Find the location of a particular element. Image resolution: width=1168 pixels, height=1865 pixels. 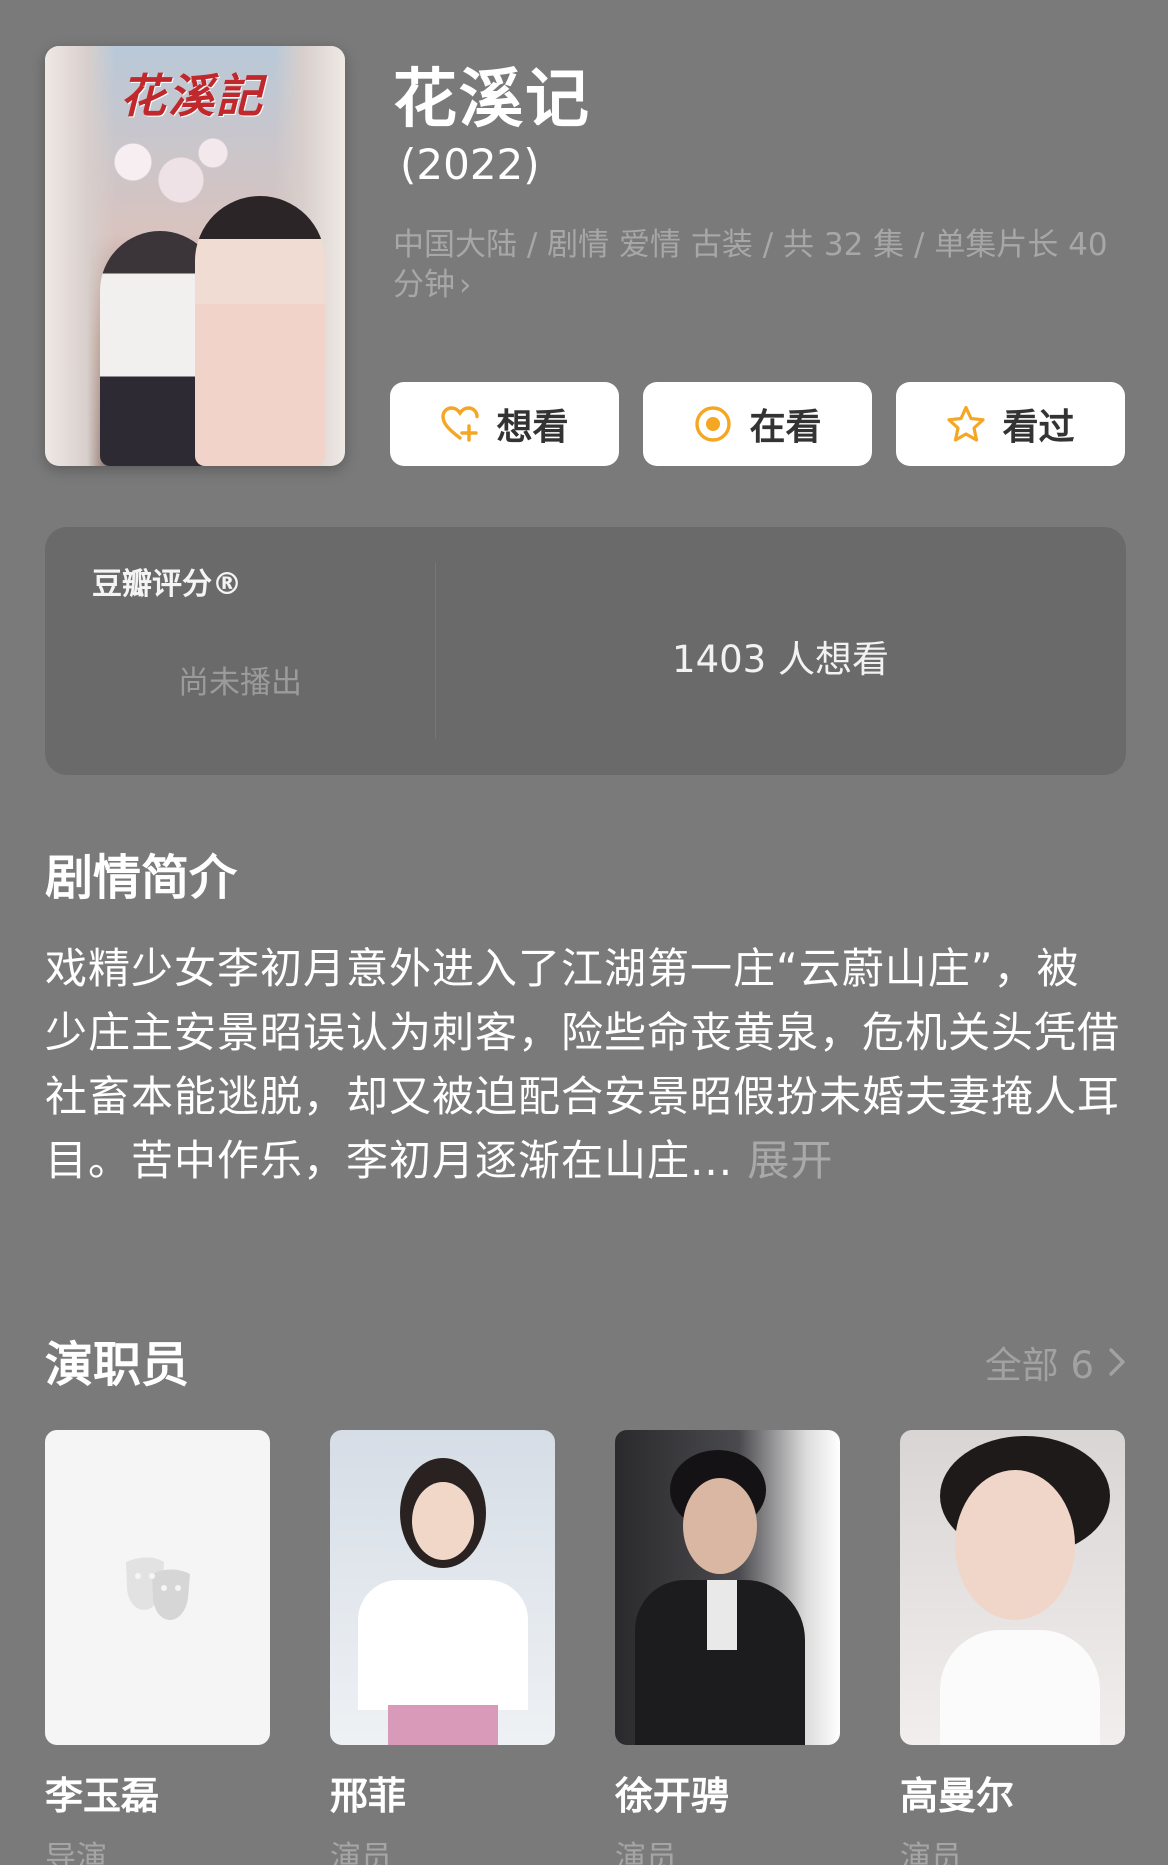

rating-status: 尚未播出 is located at coordinates (240, 683).